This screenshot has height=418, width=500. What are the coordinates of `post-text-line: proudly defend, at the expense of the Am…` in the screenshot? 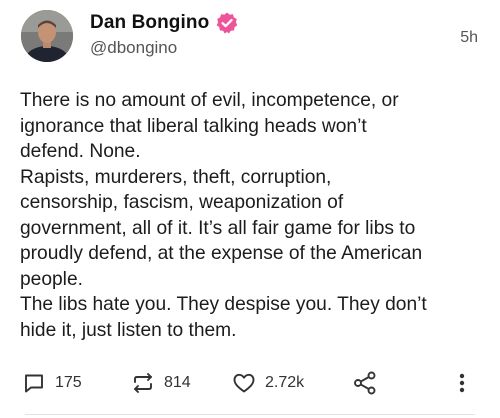 It's located at (221, 253).